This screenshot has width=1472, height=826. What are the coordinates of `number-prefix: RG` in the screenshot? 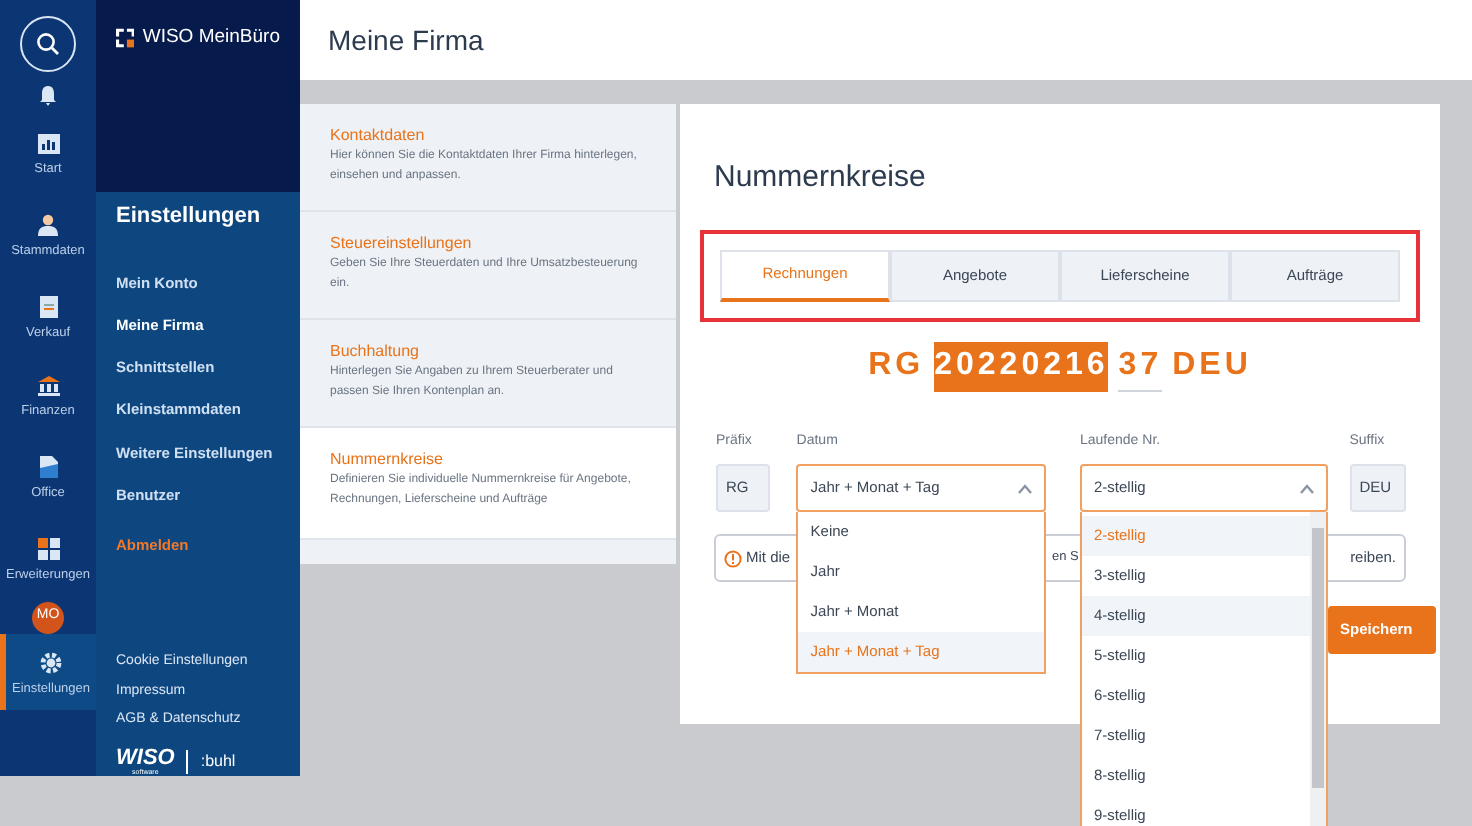 It's located at (896, 365).